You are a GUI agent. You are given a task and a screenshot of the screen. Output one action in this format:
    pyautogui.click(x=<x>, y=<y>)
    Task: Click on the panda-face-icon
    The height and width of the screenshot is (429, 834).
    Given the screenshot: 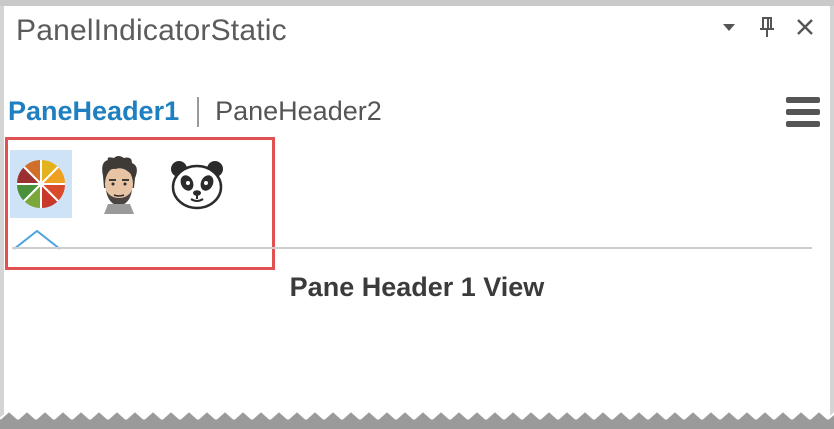 What is the action you would take?
    pyautogui.click(x=197, y=185)
    